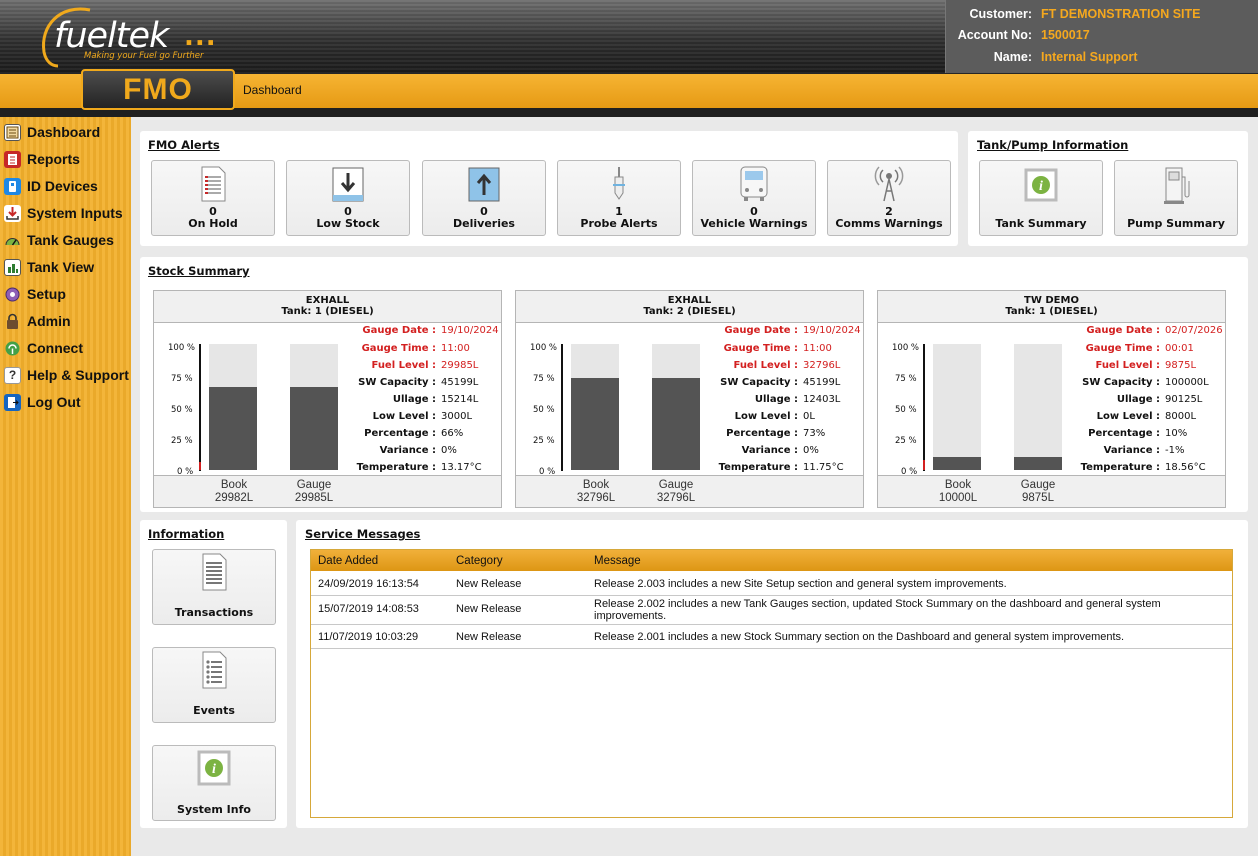  What do you see at coordinates (763, 401) in the screenshot?
I see `stat-ullage: Ullage : 12403L` at bounding box center [763, 401].